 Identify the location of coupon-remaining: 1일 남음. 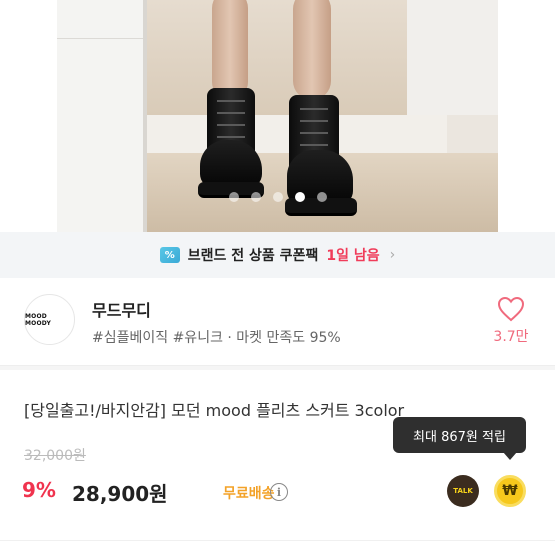
(353, 256).